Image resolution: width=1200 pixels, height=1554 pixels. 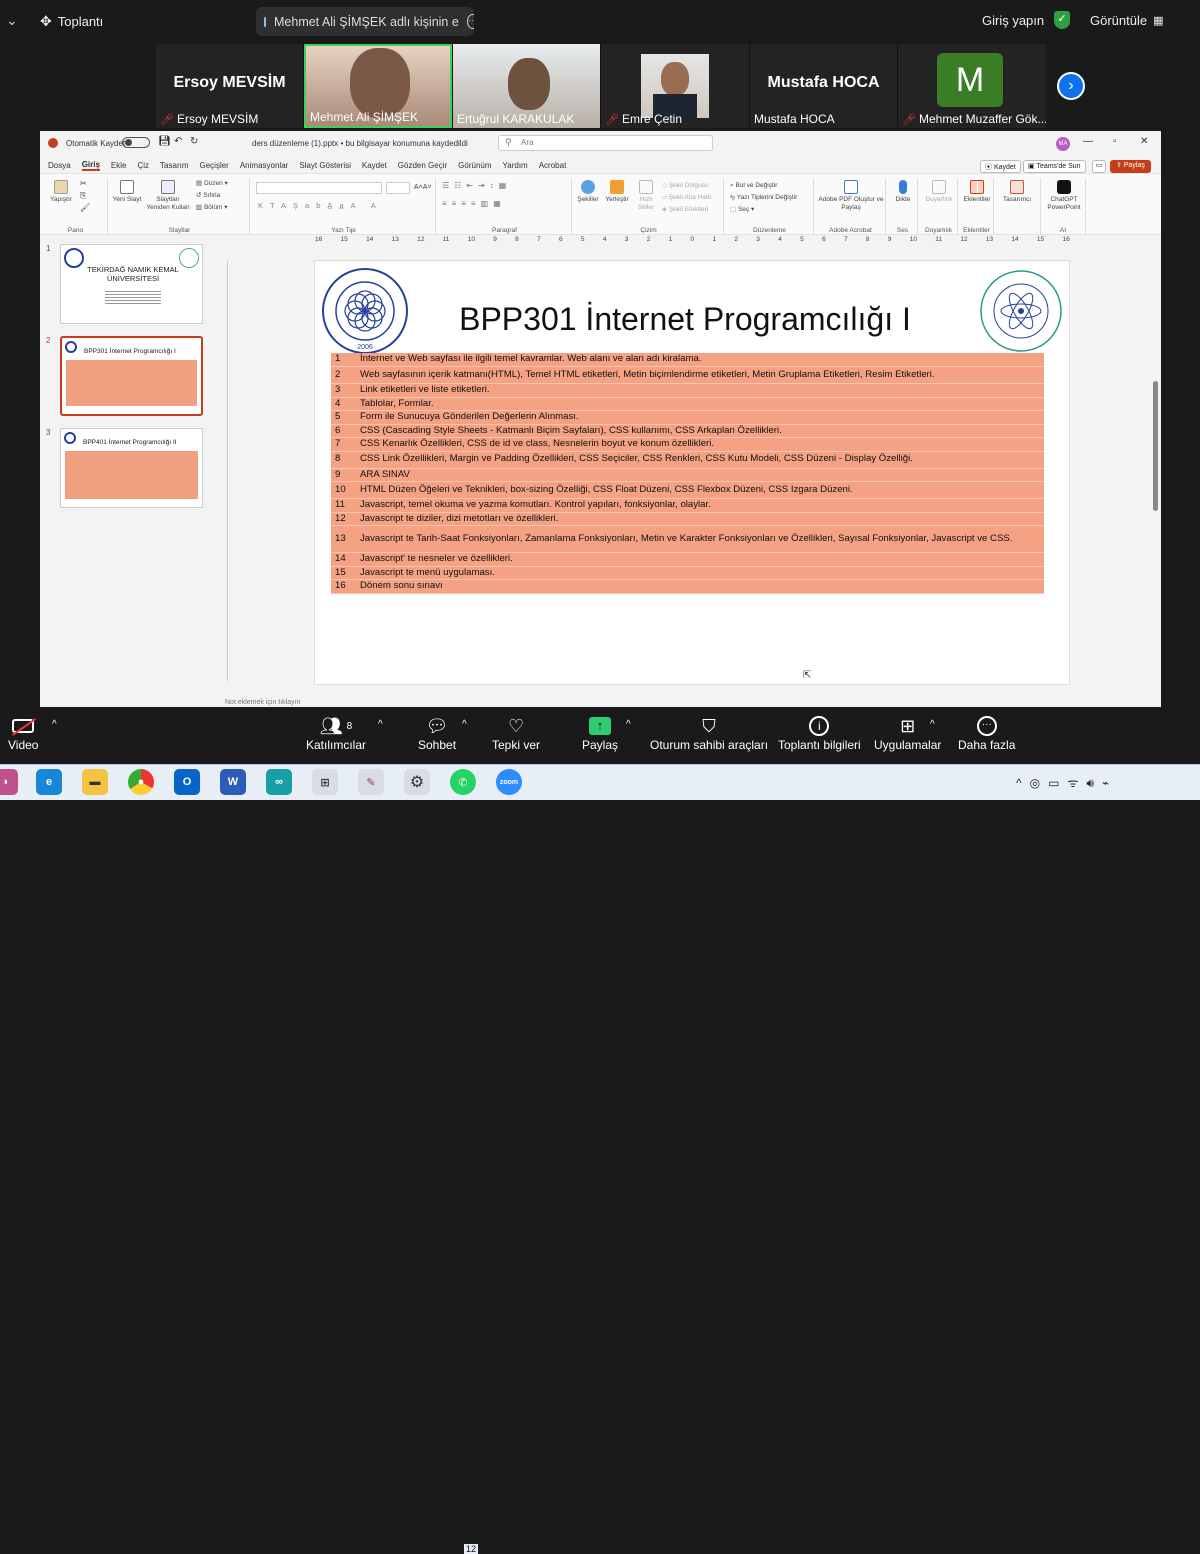 I want to click on shape-effects-button: ◈ Şekil Efektleri, so click(x=685, y=210).